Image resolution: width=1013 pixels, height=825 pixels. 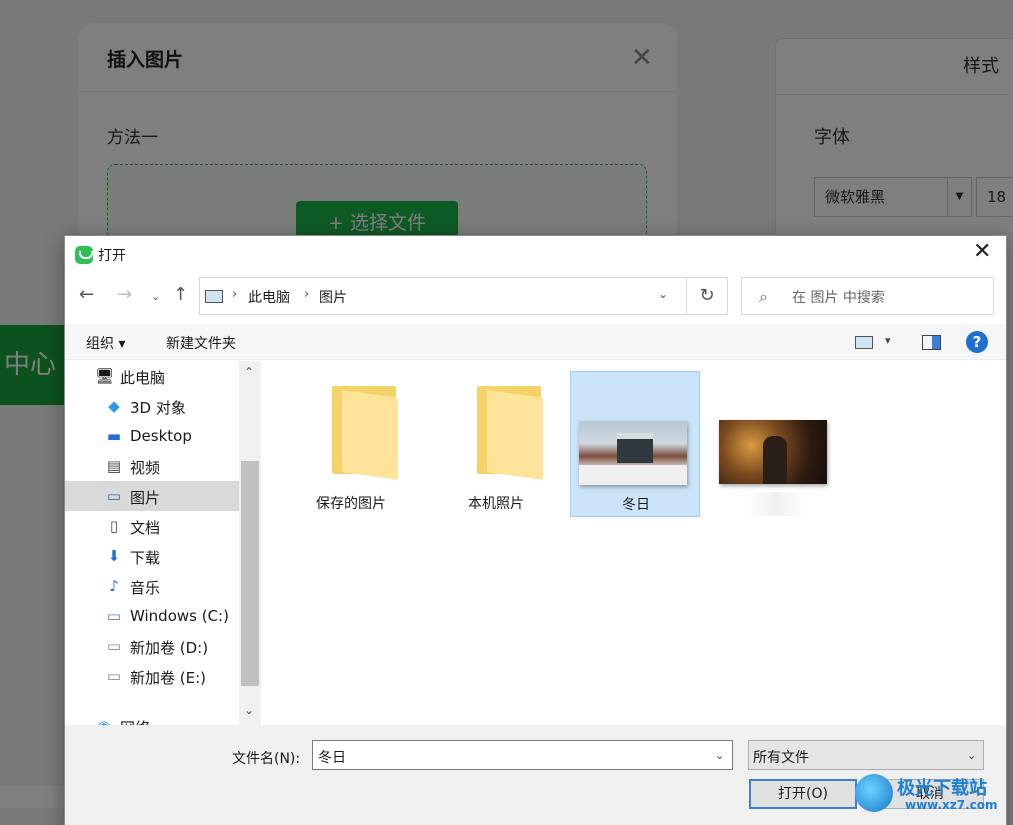 I want to click on video-icon: ▤, so click(x=114, y=466).